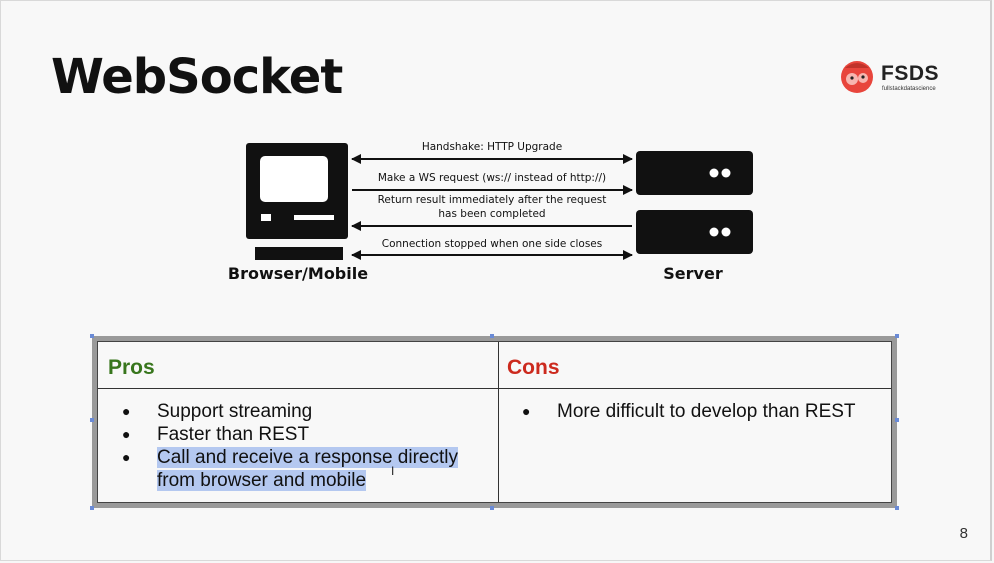 The image size is (994, 563). Describe the element at coordinates (307, 457) in the screenshot. I see `selected-text: Call and receive a response directly` at that location.